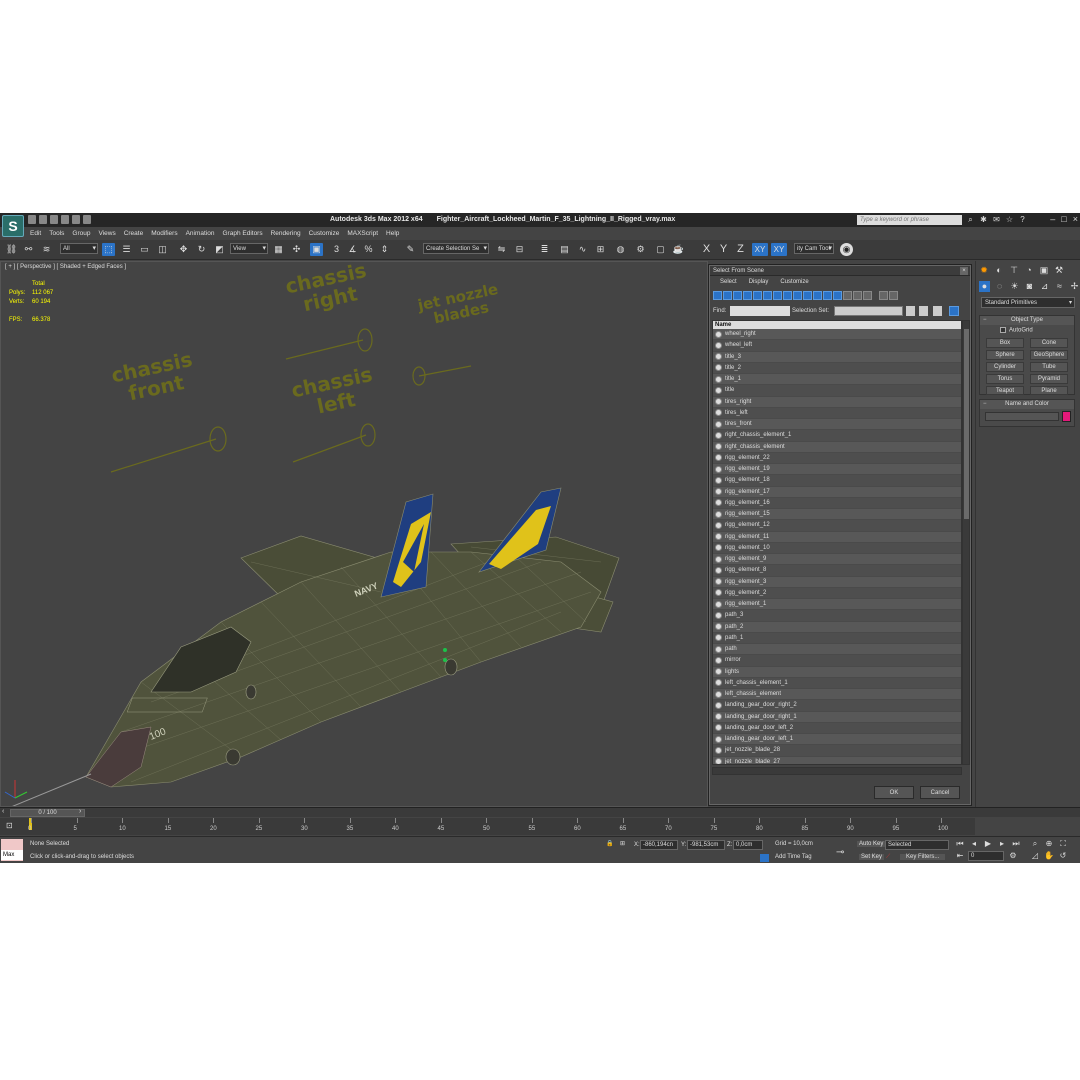  I want to click on autogrid-checkbox: AutoGrid, so click(1016, 330).